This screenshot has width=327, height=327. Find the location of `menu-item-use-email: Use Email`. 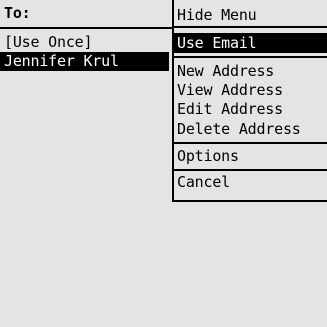

menu-item-use-email: Use Email is located at coordinates (250, 43).